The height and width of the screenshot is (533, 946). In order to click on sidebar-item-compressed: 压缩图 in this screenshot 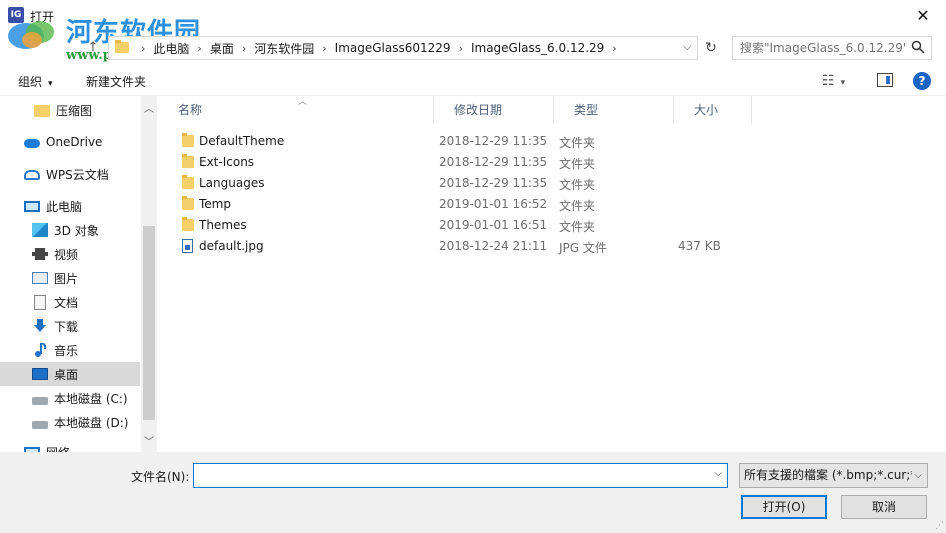, I will do `click(70, 110)`.